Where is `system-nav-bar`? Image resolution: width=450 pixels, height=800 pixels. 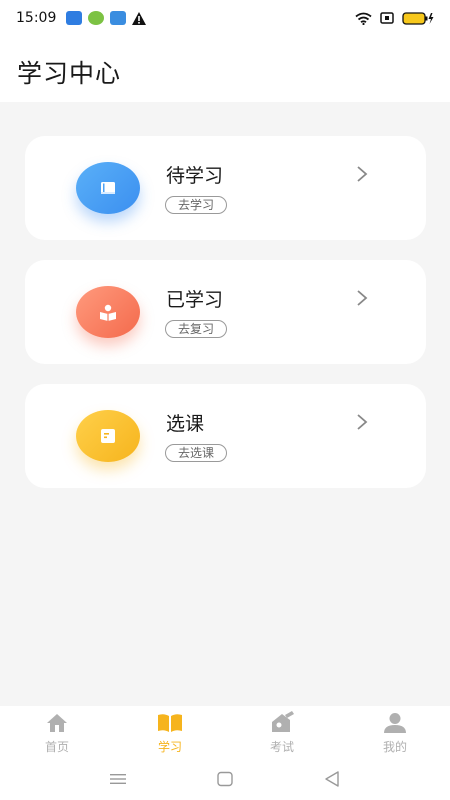
system-nav-bar is located at coordinates (225, 779).